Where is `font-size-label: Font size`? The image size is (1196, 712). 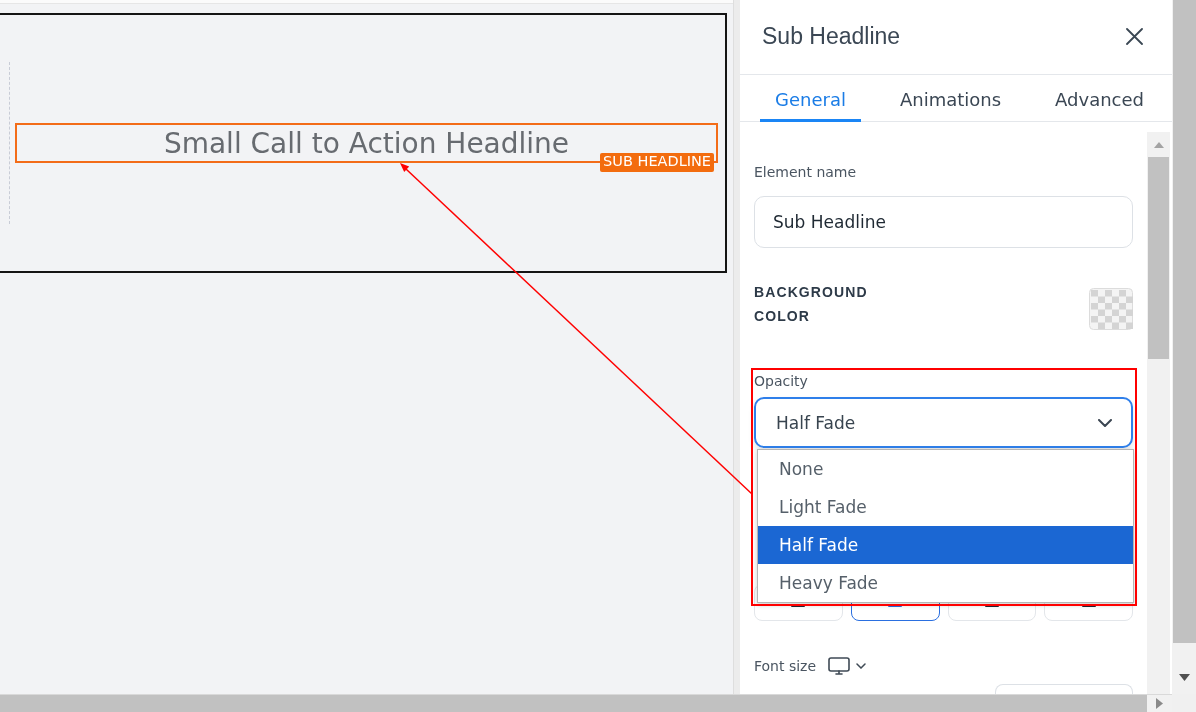 font-size-label: Font size is located at coordinates (785, 666).